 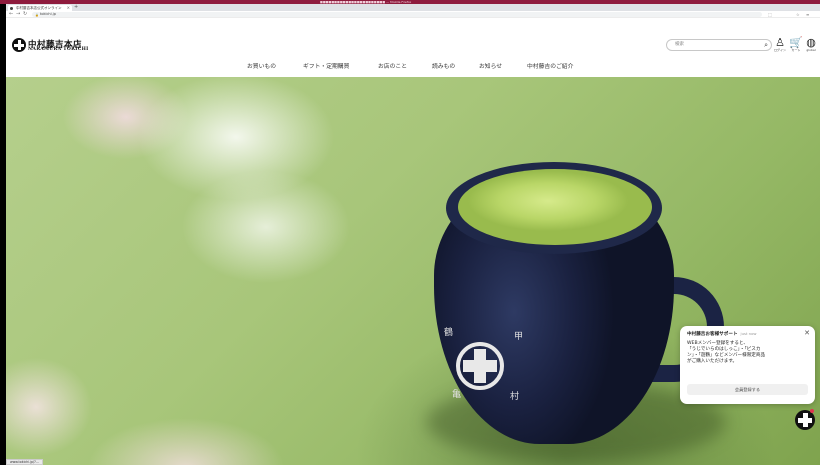 I want to click on mug-char: 村, so click(x=515, y=397).